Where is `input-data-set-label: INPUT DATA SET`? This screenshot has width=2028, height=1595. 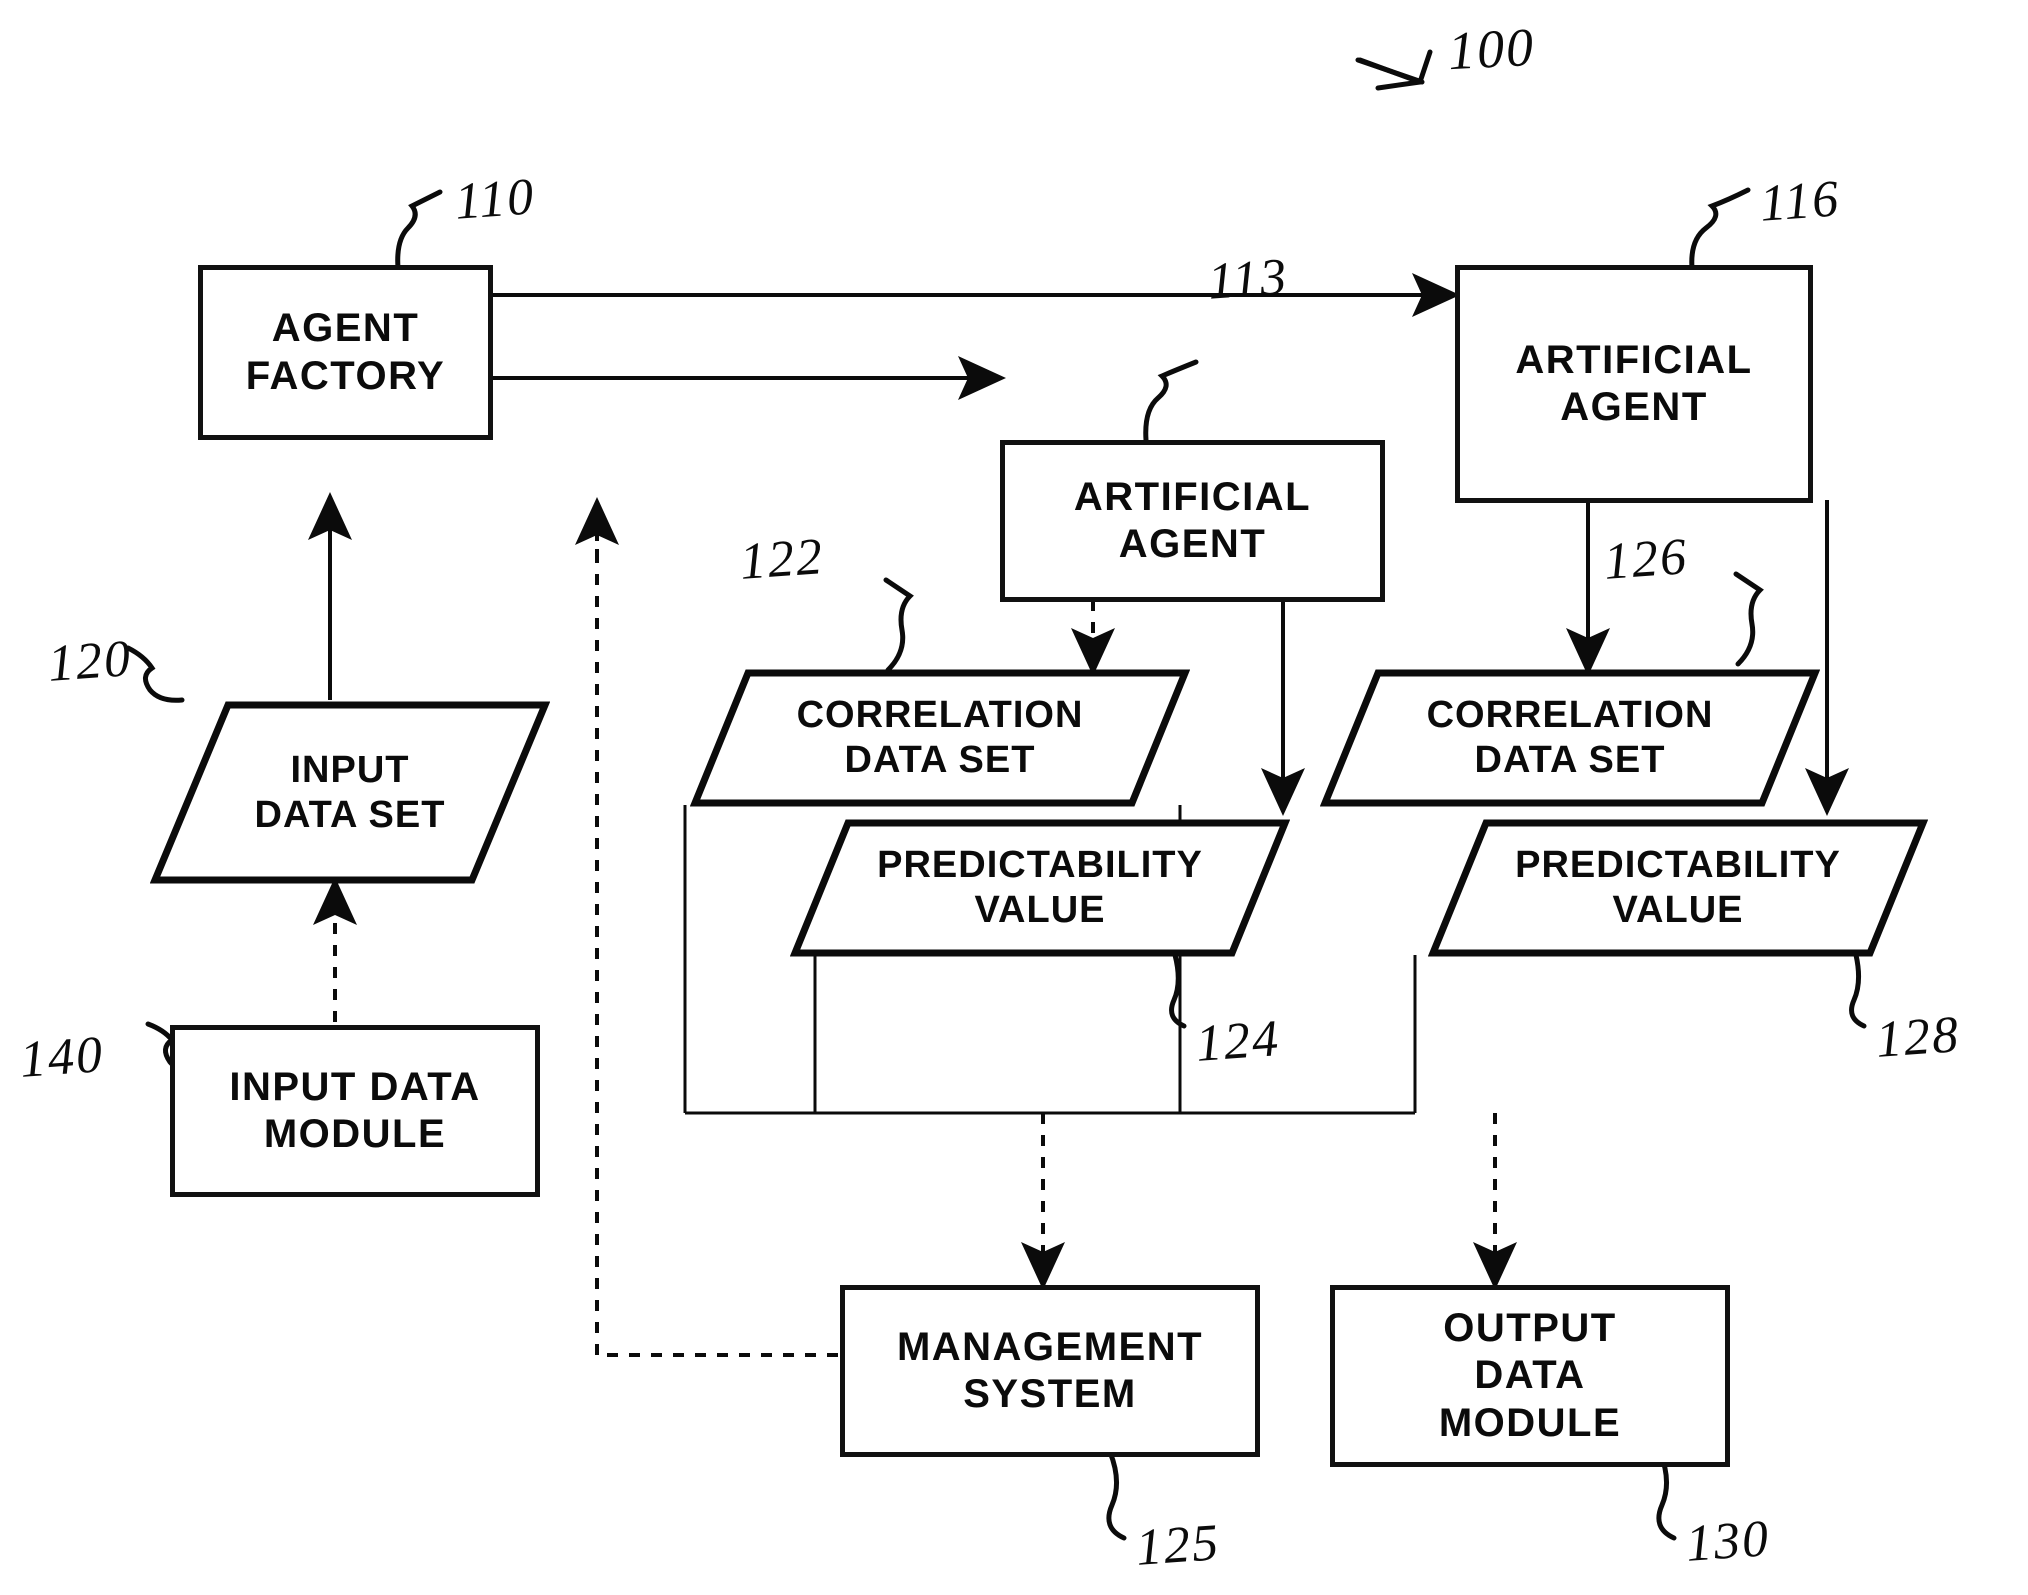
input-data-set-label: INPUT DATA SET is located at coordinates (350, 792).